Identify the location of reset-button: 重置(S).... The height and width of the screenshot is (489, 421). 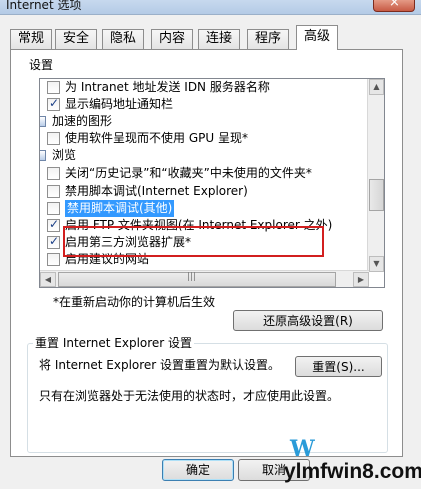
(338, 366).